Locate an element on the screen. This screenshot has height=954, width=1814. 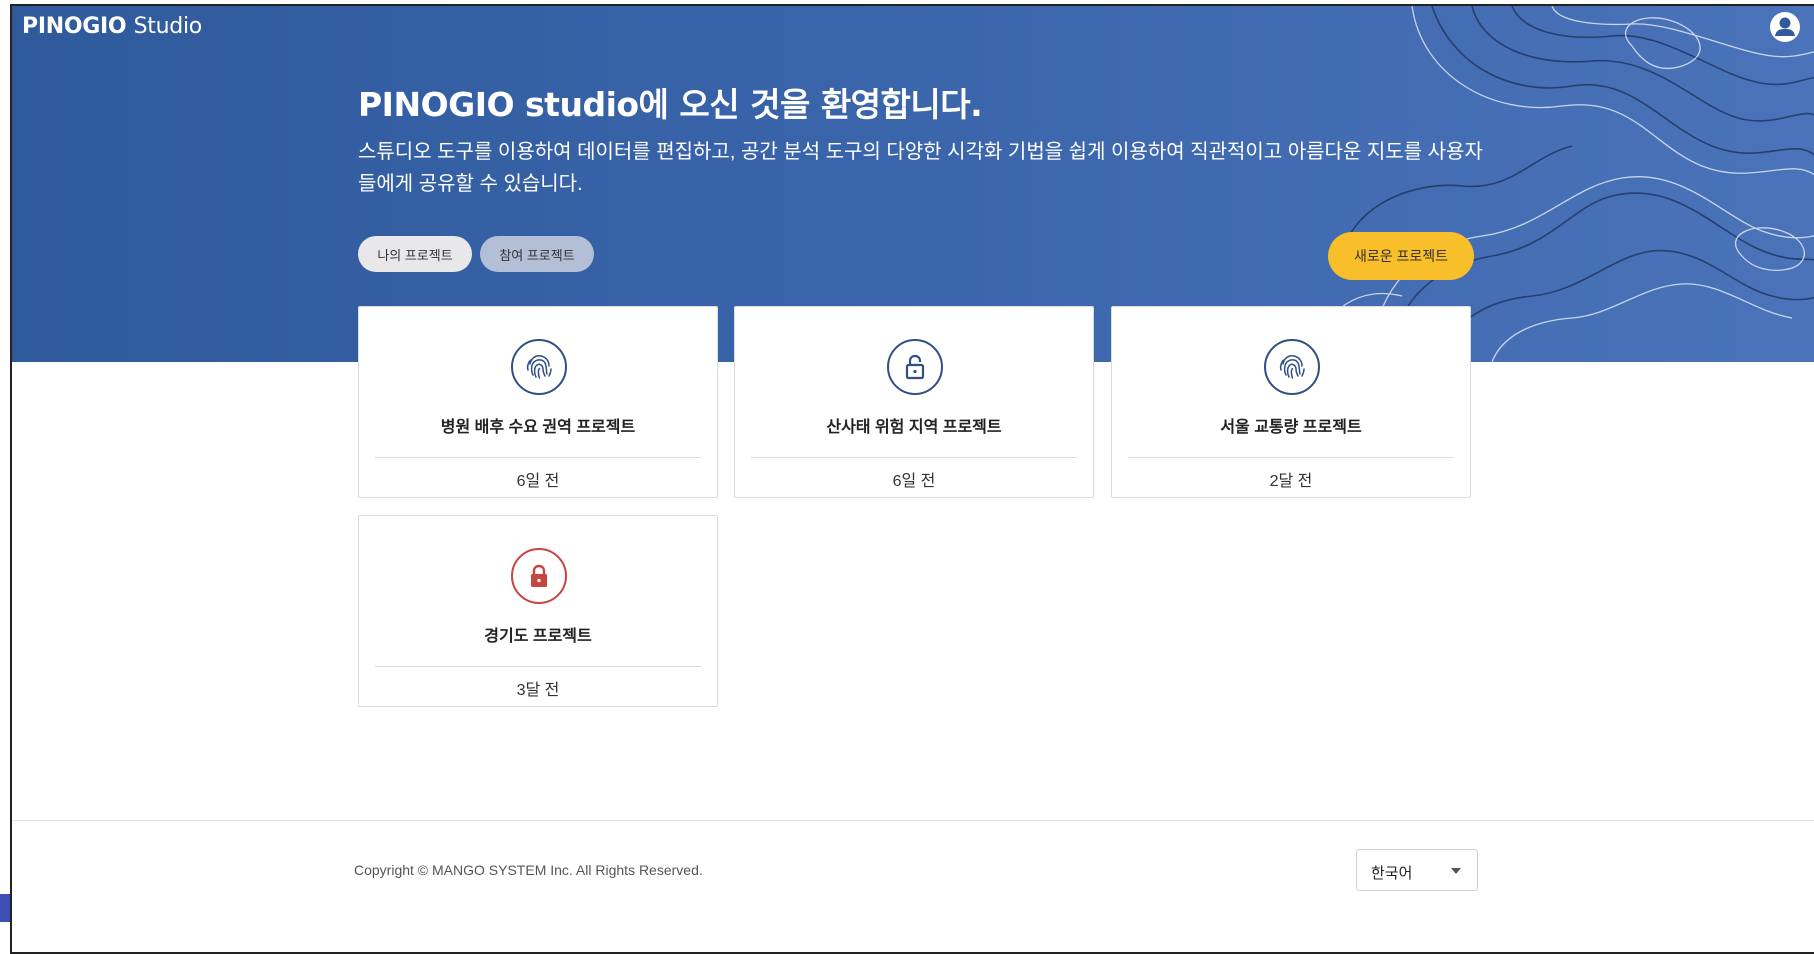
project-card: 산사태 위험 지역 프로젝트 6일 전 is located at coordinates (914, 402).